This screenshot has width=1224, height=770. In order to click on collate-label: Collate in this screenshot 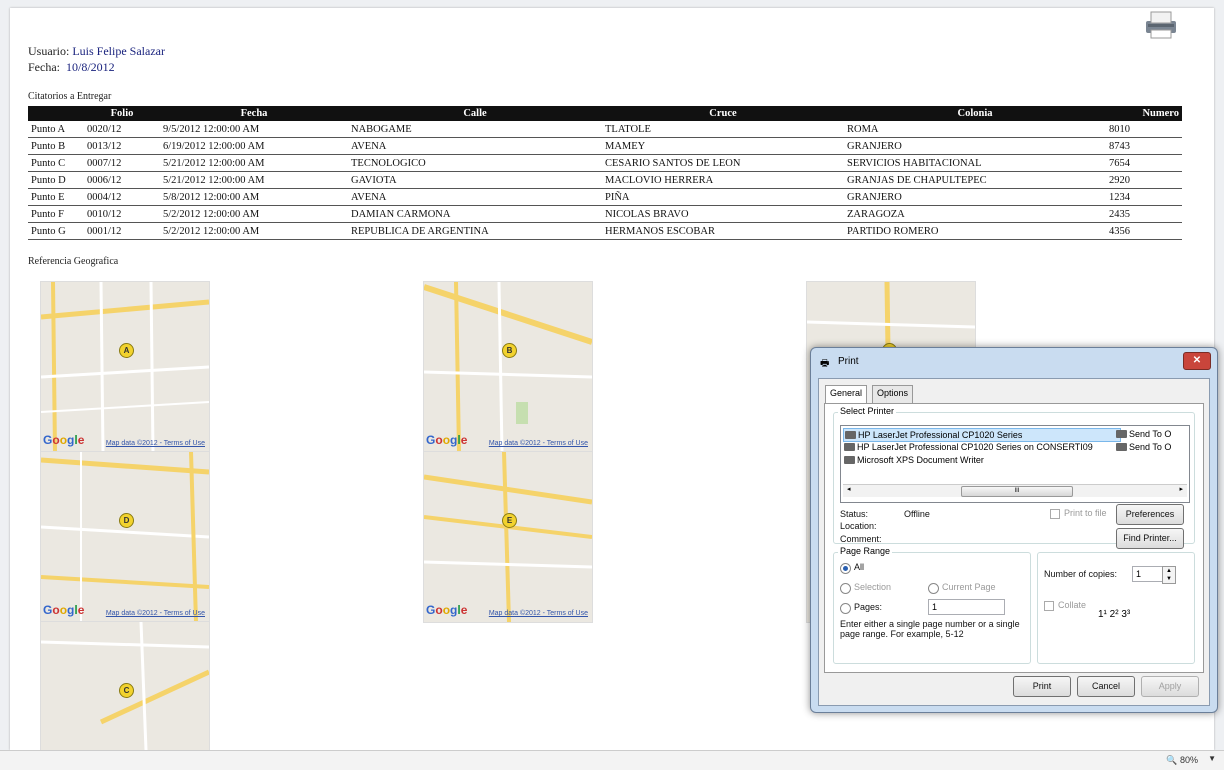, I will do `click(1072, 605)`.